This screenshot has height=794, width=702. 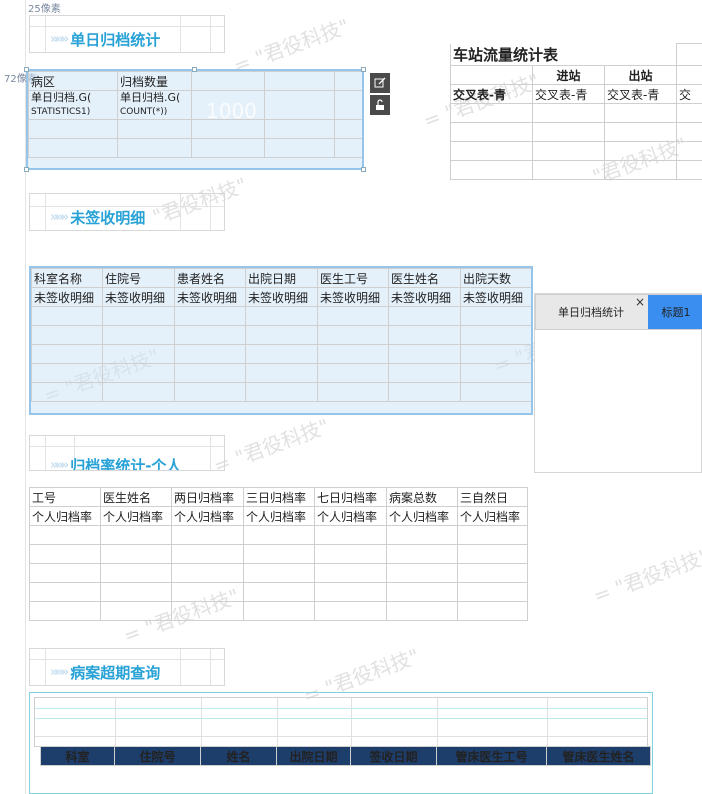 What do you see at coordinates (73, 105) in the screenshot?
I see `table-cell: 单日归档.G(STATISTICS1)` at bounding box center [73, 105].